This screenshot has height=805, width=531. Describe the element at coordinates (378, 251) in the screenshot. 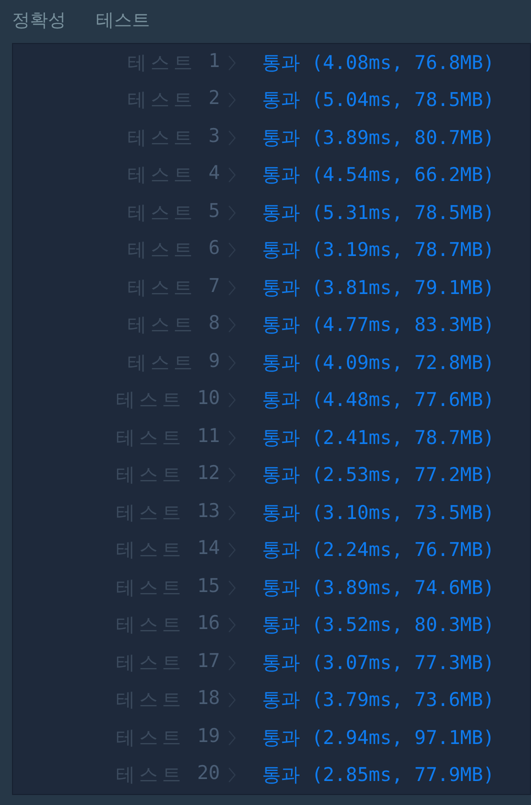

I see `test-result: 통과 (3.19ms, 78.7MB)` at that location.